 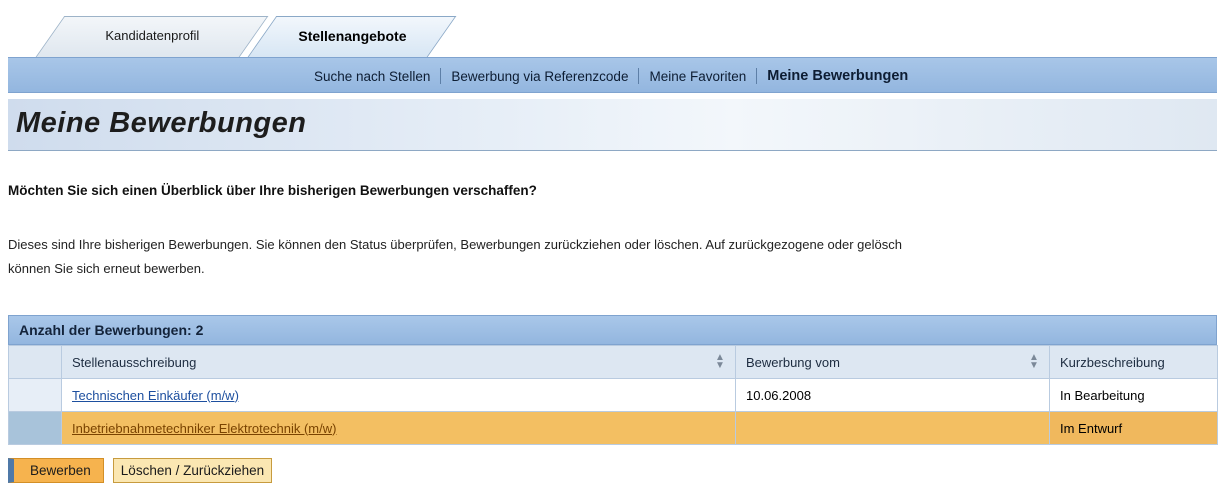 What do you see at coordinates (539, 76) in the screenshot?
I see `subnav-bewerbung-via-referenzcode: Bewerbung via Referenzcode` at bounding box center [539, 76].